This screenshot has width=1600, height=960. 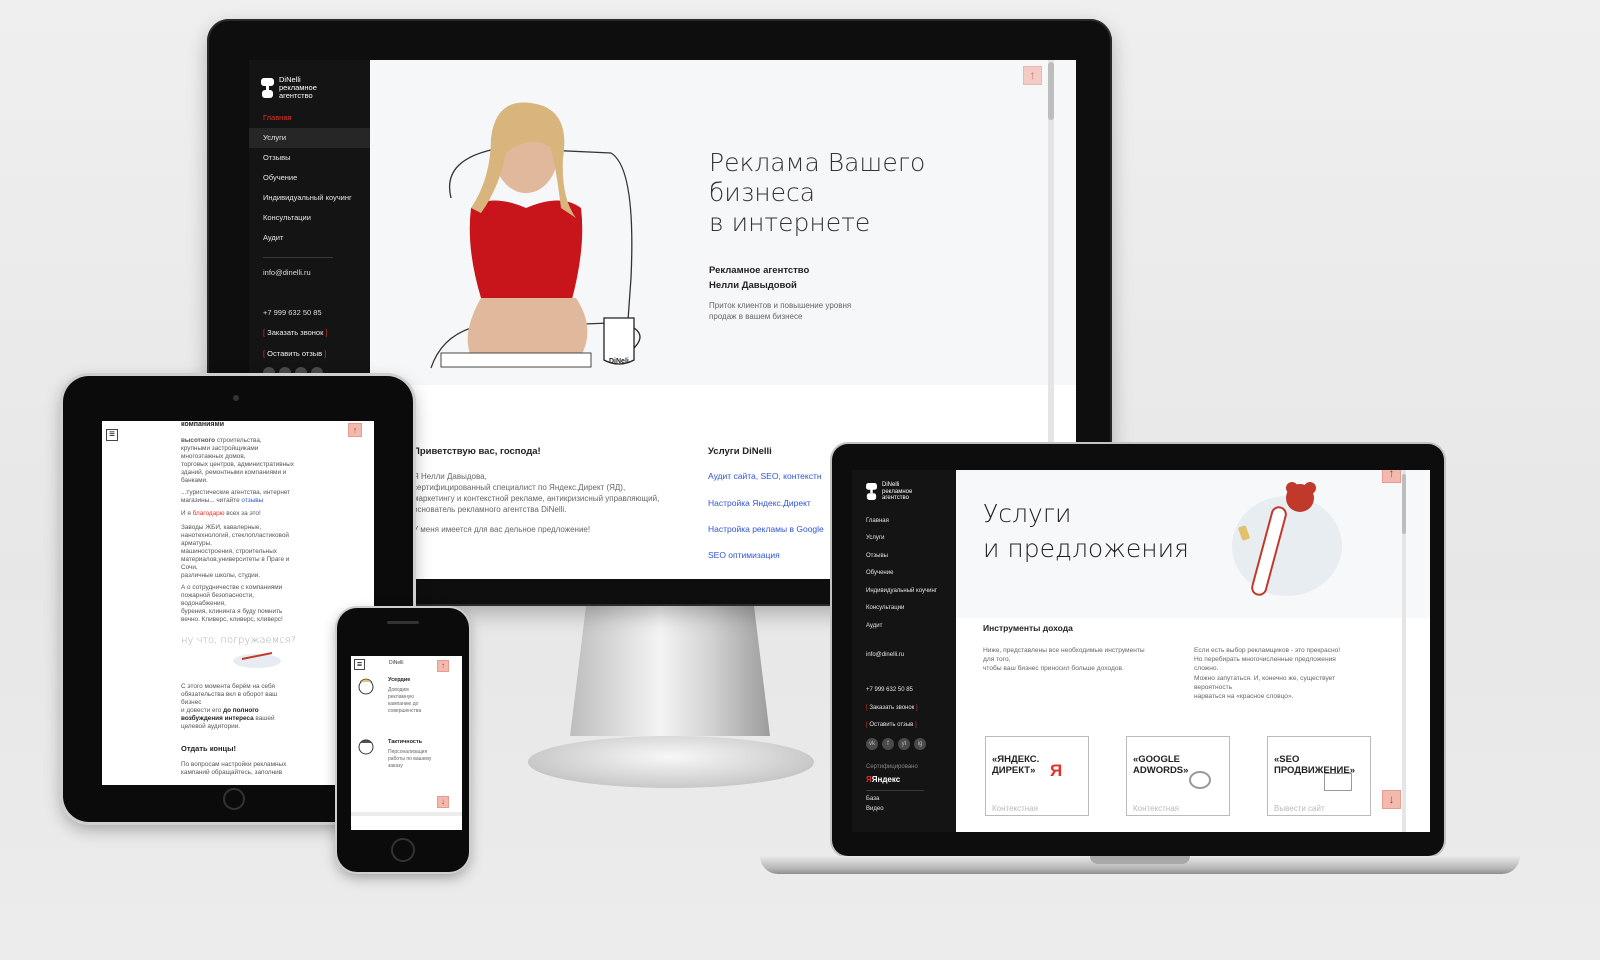 What do you see at coordinates (309, 178) in the screenshot?
I see `nav-item-training: Обучение` at bounding box center [309, 178].